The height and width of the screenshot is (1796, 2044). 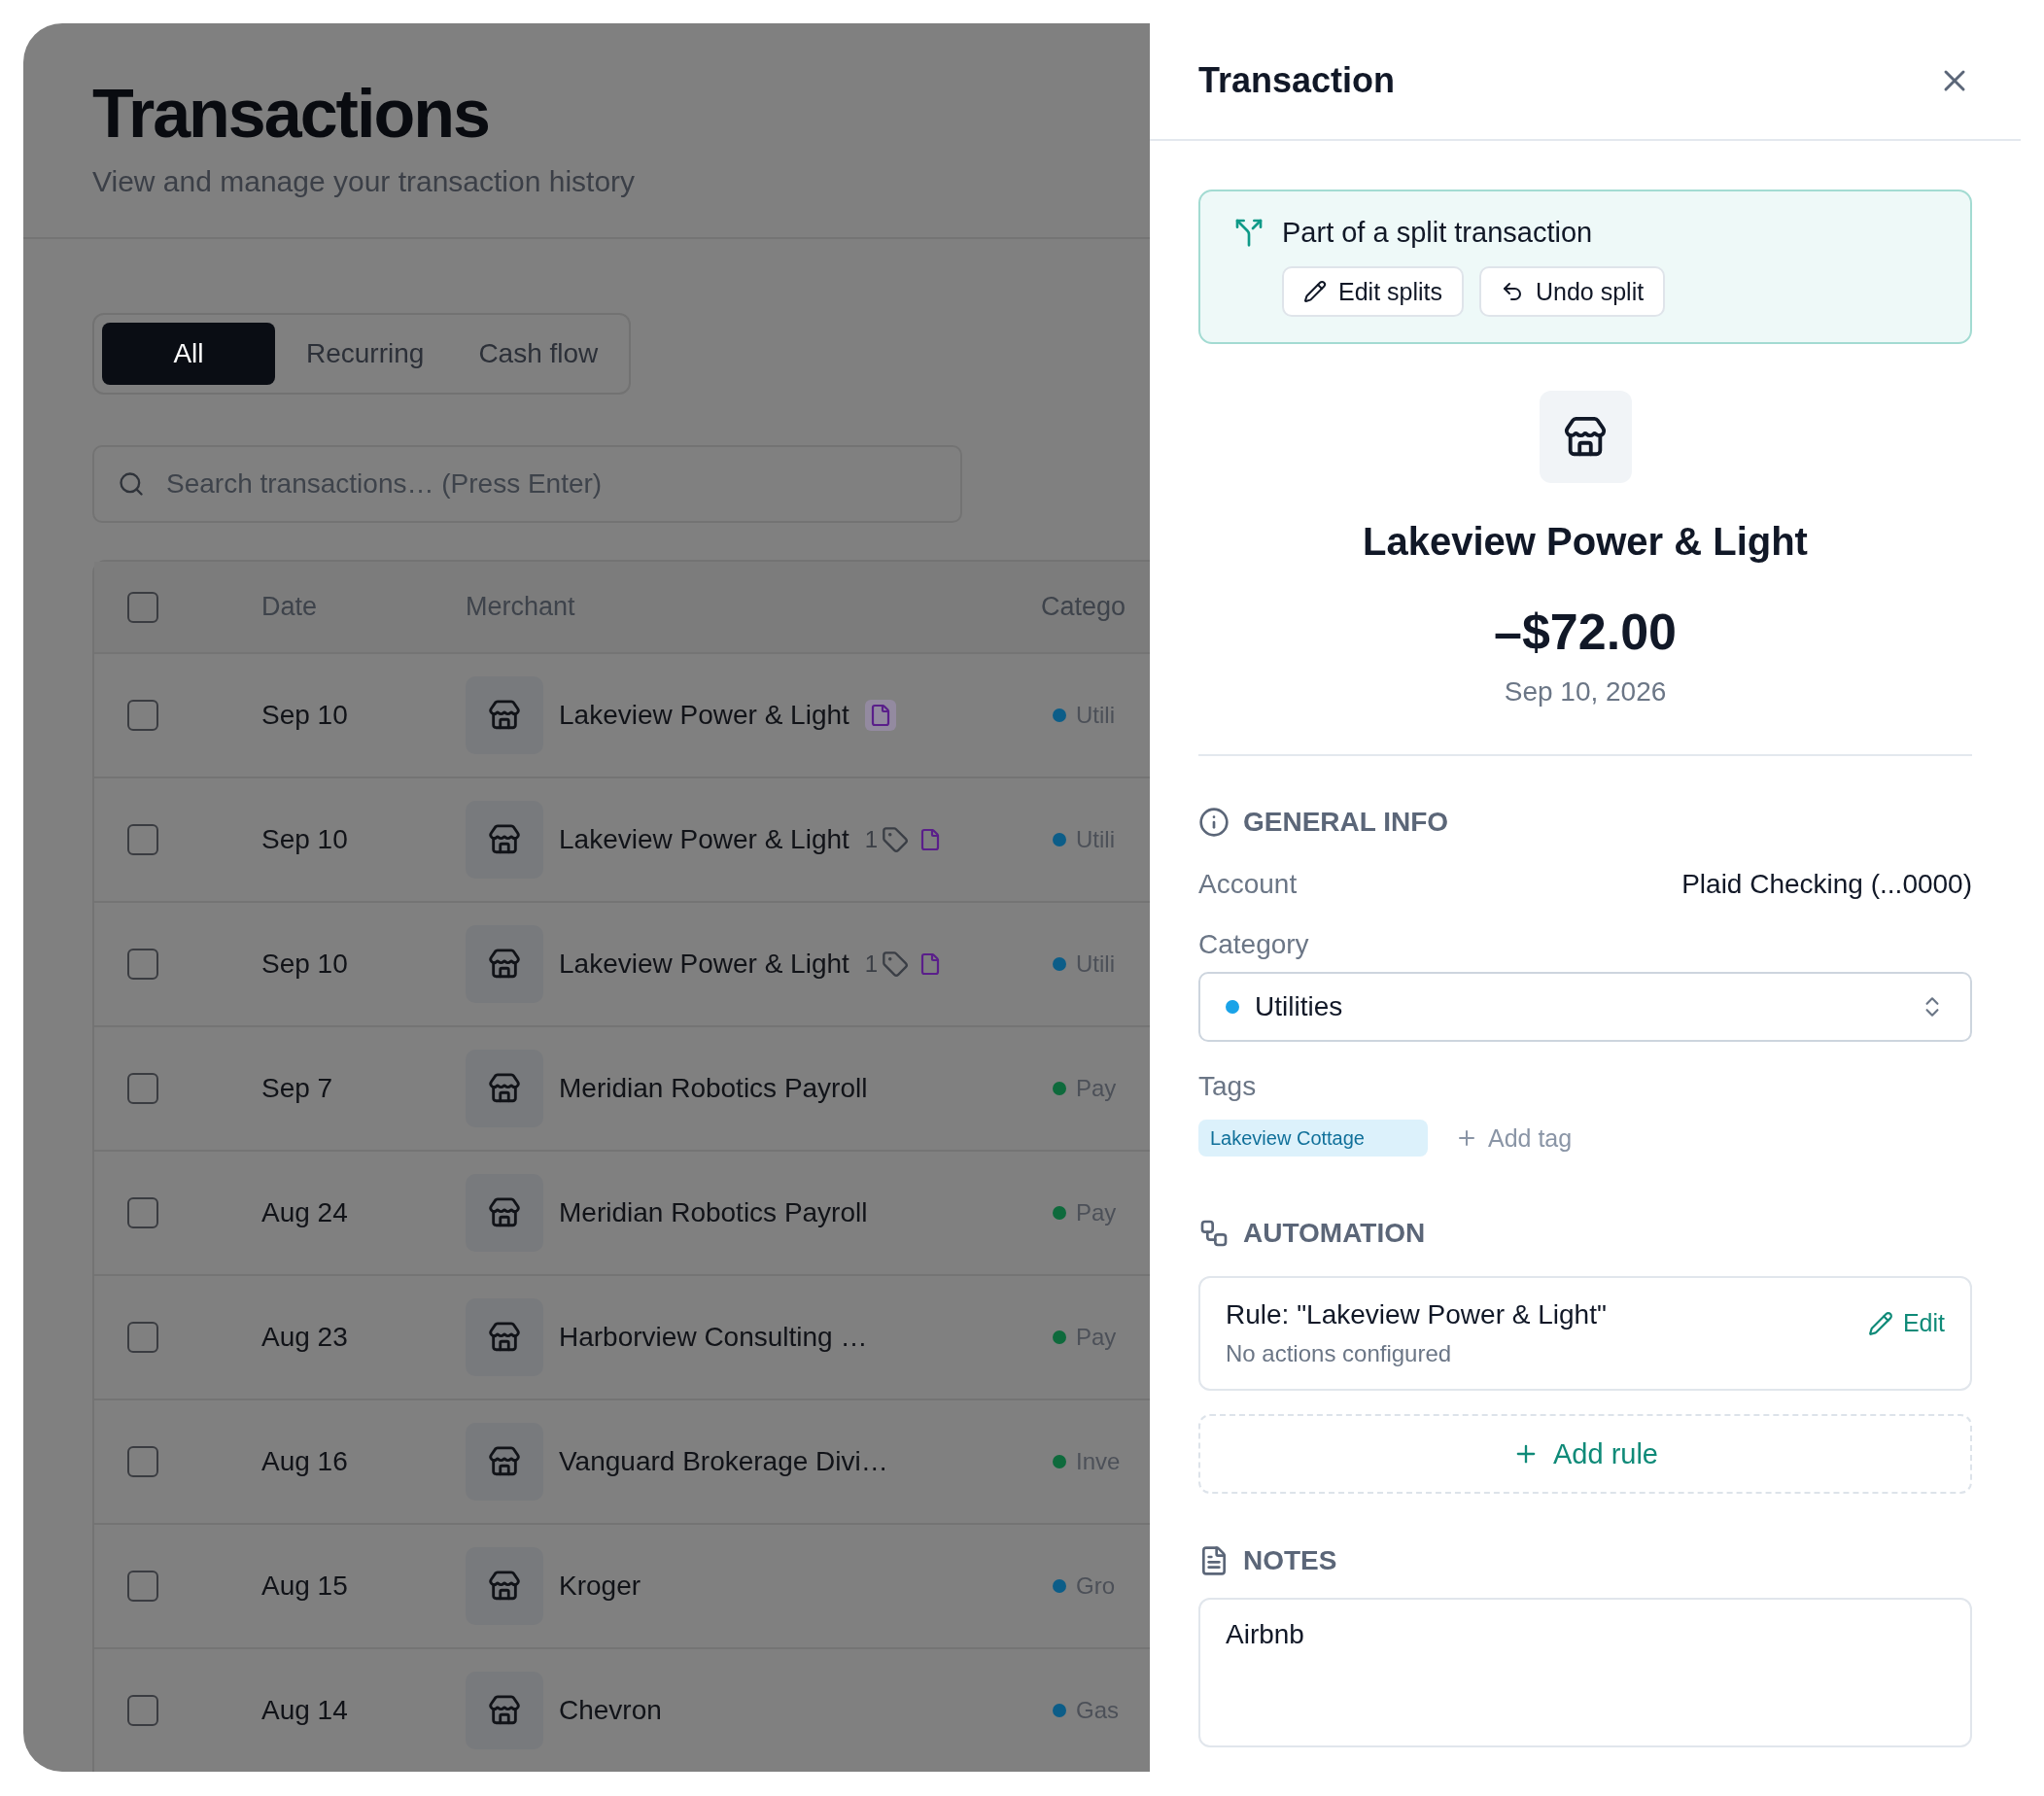 I want to click on page-subtitle: View and manage your transaction history, so click(x=364, y=181).